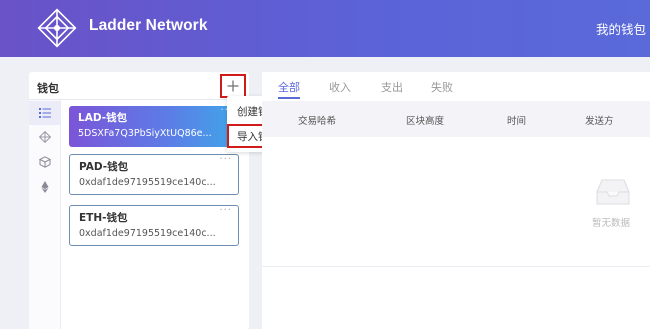 Image resolution: width=650 pixels, height=329 pixels. What do you see at coordinates (613, 192) in the screenshot?
I see `empty-inbox-icon` at bounding box center [613, 192].